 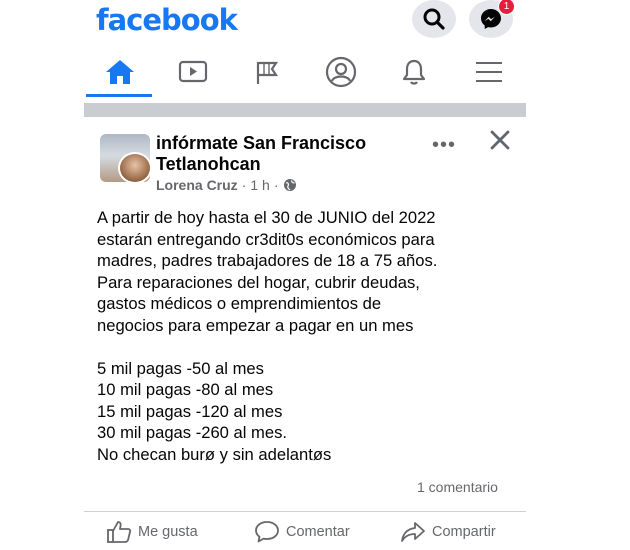 I want to click on nav-menu, so click(x=489, y=72).